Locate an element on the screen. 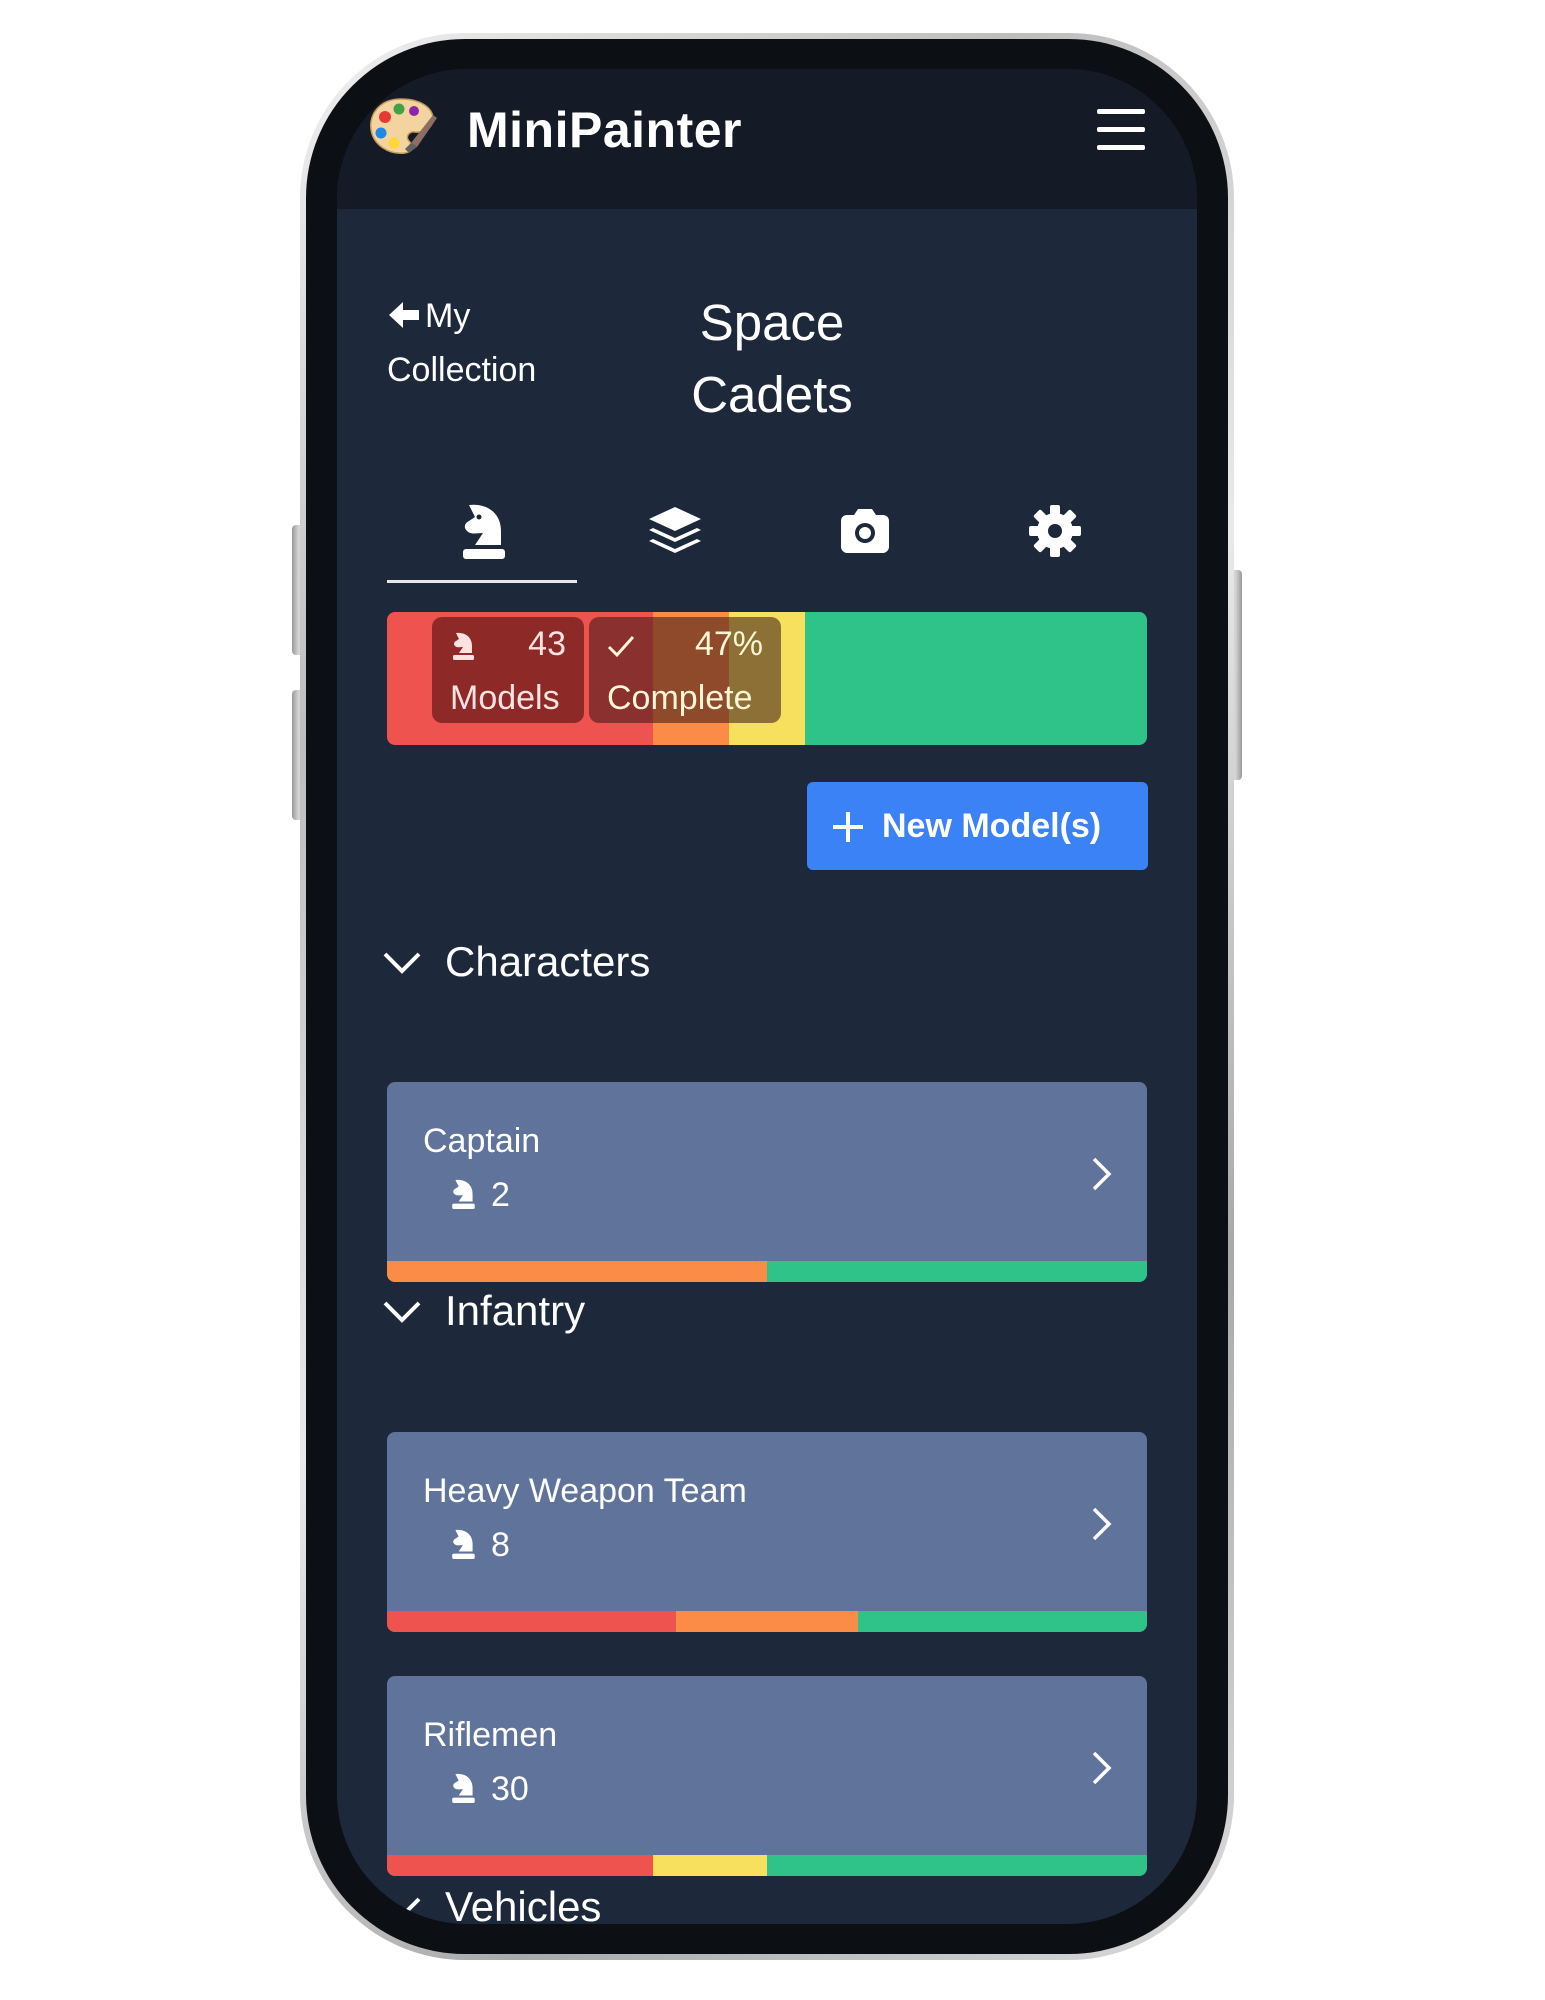  unit-model-count: 2 is located at coordinates (479, 1195).